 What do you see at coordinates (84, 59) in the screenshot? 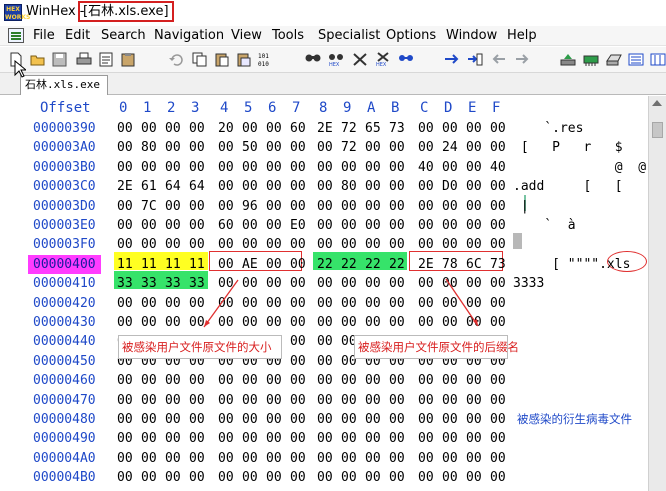
I see `print-icon` at bounding box center [84, 59].